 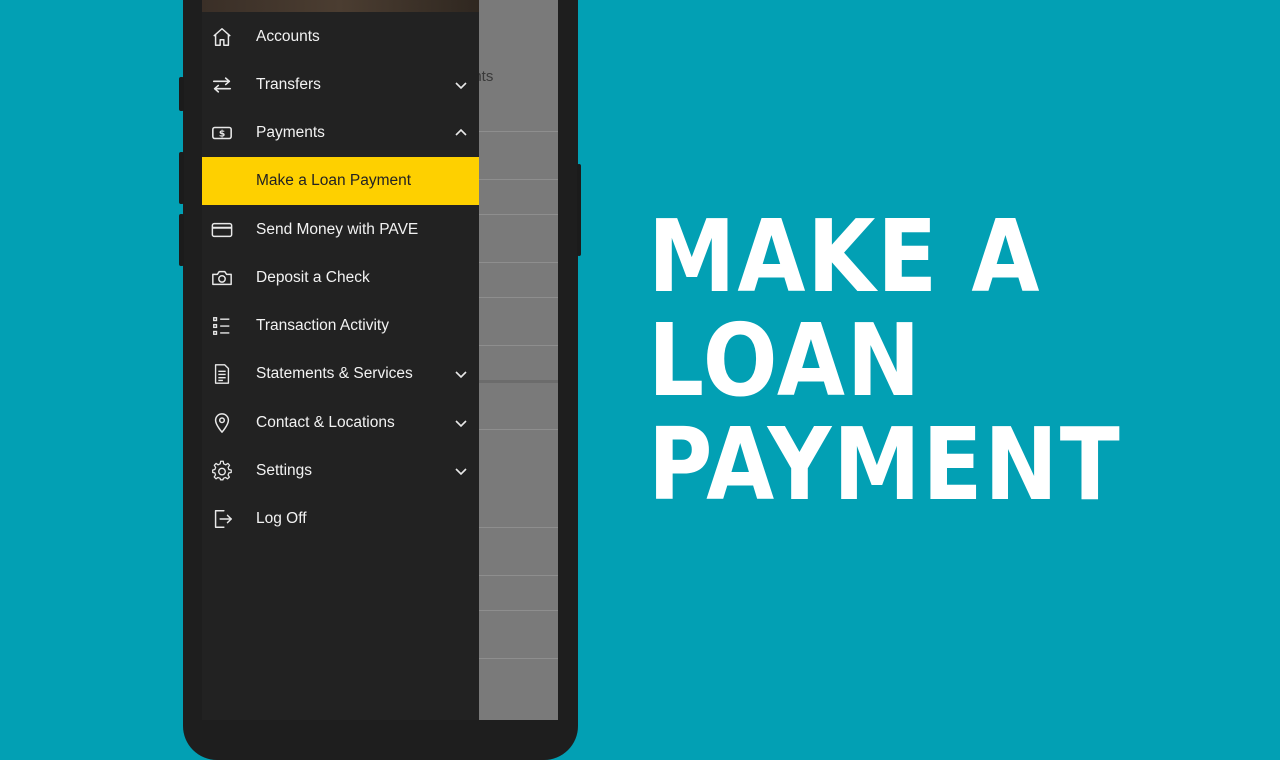 I want to click on gear-icon, so click(x=222, y=471).